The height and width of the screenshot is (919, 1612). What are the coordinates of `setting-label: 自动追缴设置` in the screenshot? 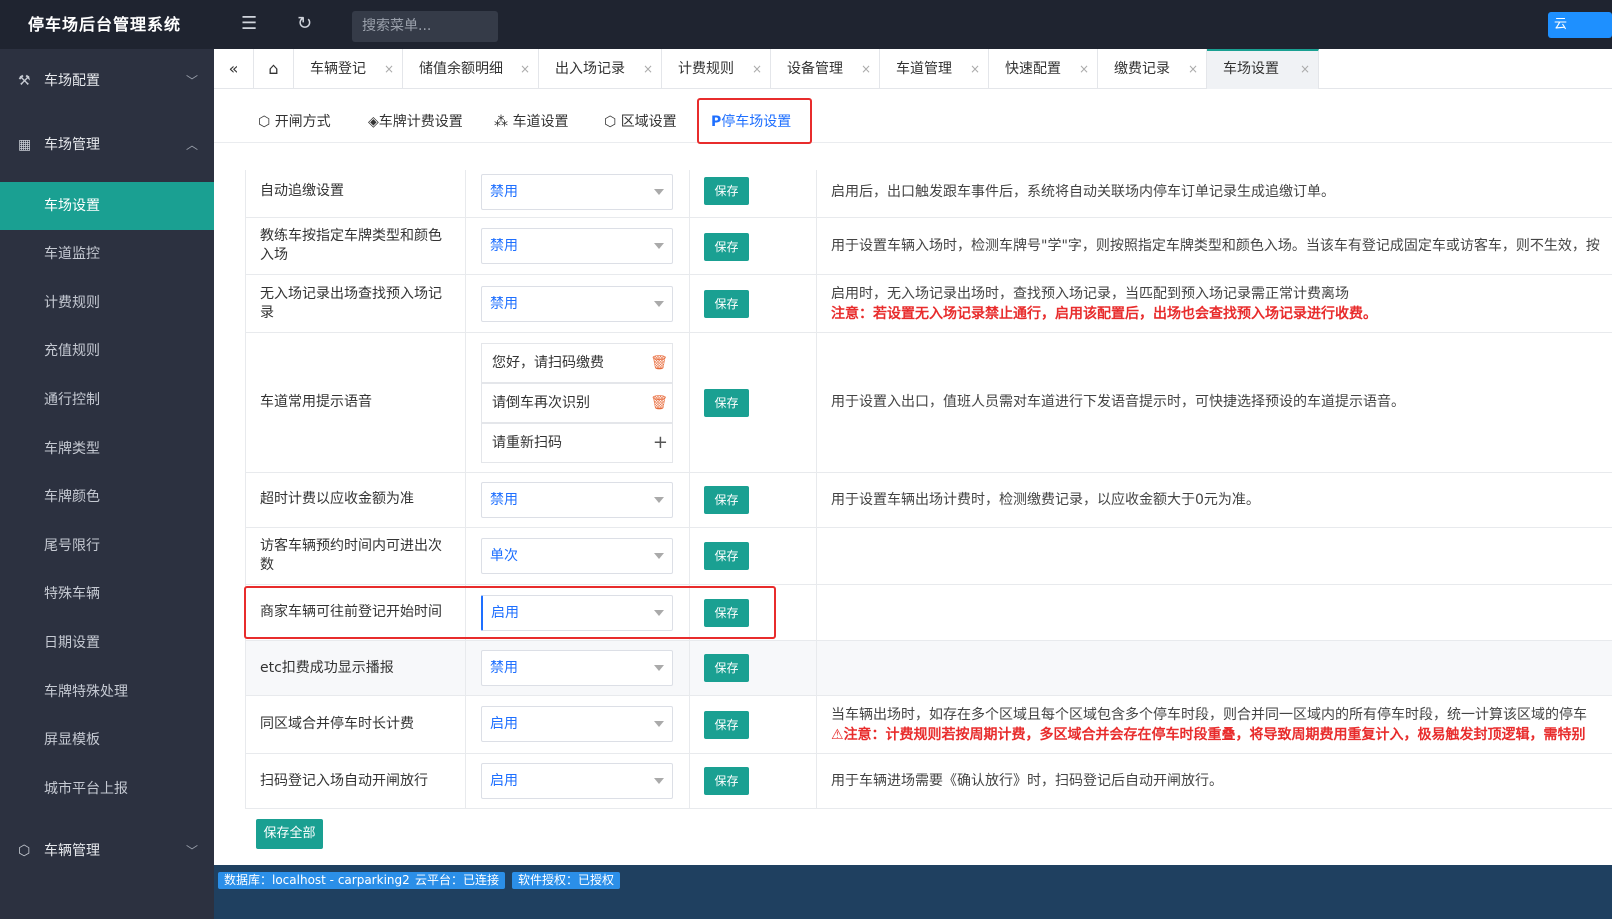 It's located at (302, 191).